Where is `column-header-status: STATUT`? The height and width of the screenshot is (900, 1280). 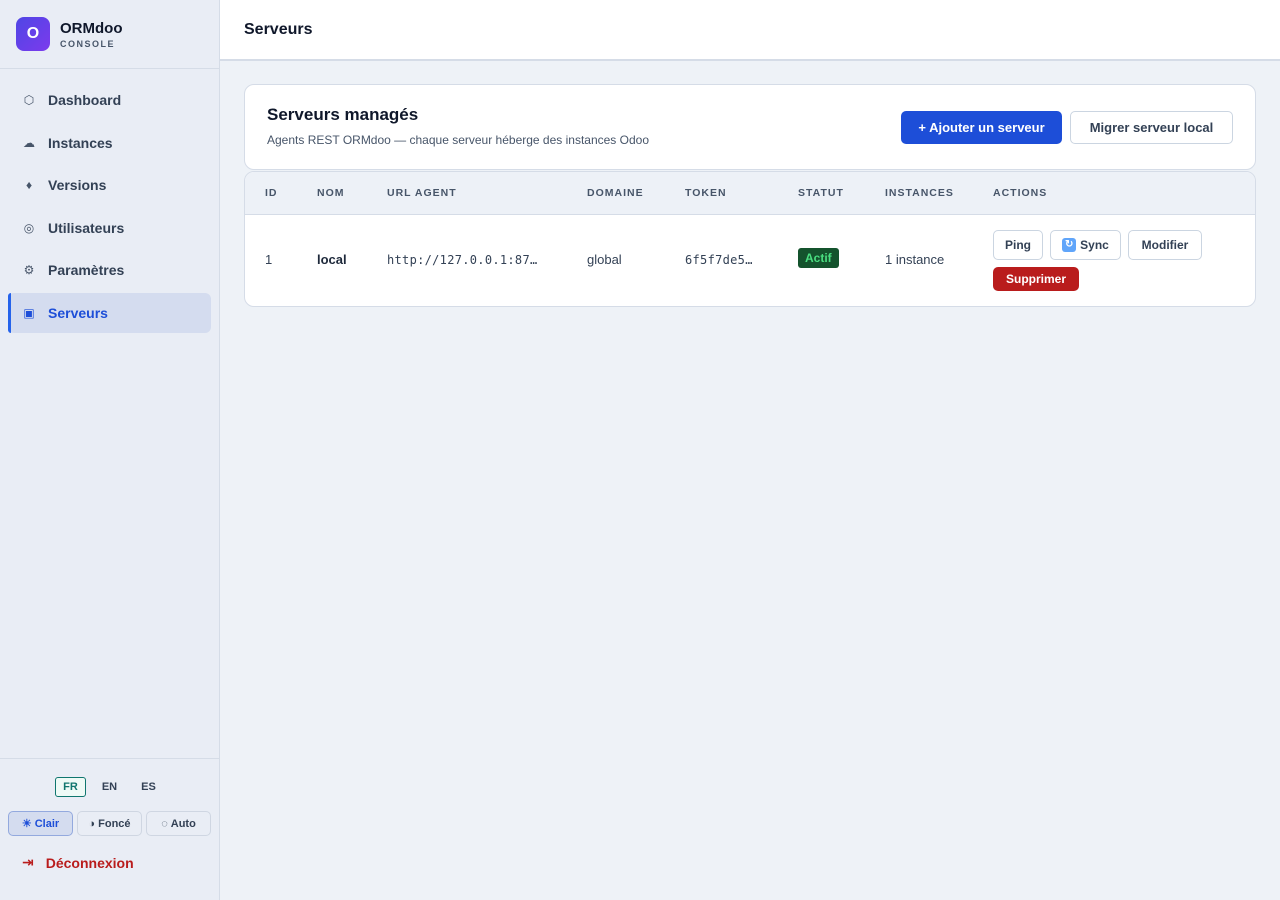 column-header-status: STATUT is located at coordinates (821, 193).